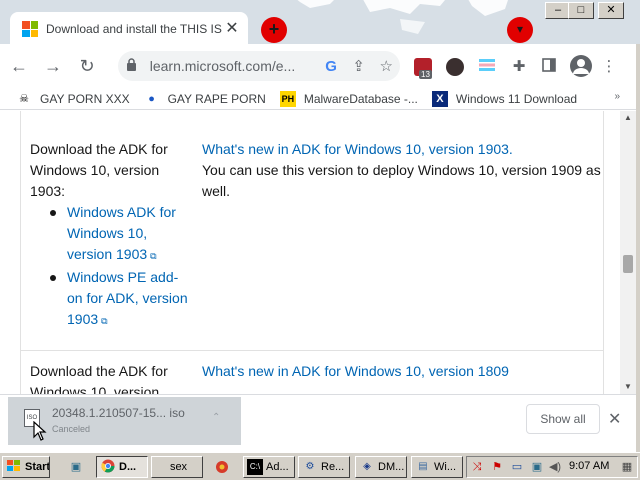 Image resolution: width=640 pixels, height=480 pixels. I want to click on globe-icon: ●, so click(151, 98).